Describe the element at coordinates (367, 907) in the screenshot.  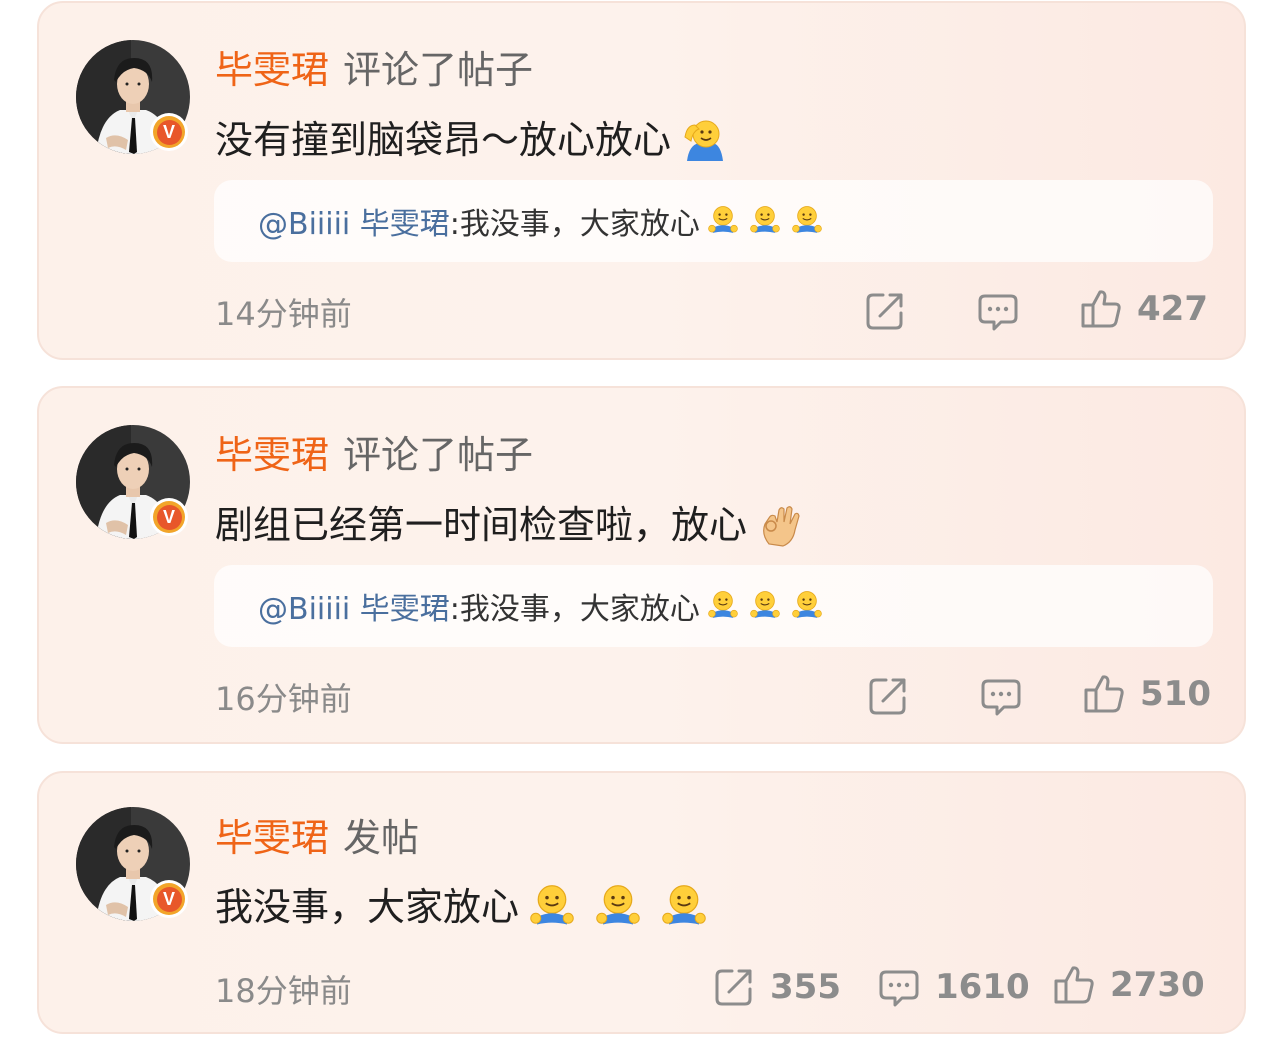
I see `post-text-content: 我没事，大家放心` at that location.